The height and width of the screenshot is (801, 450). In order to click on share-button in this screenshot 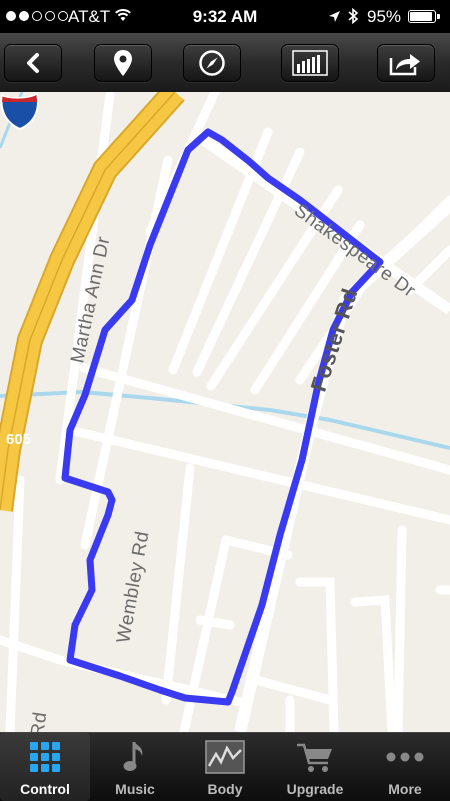, I will do `click(406, 63)`.